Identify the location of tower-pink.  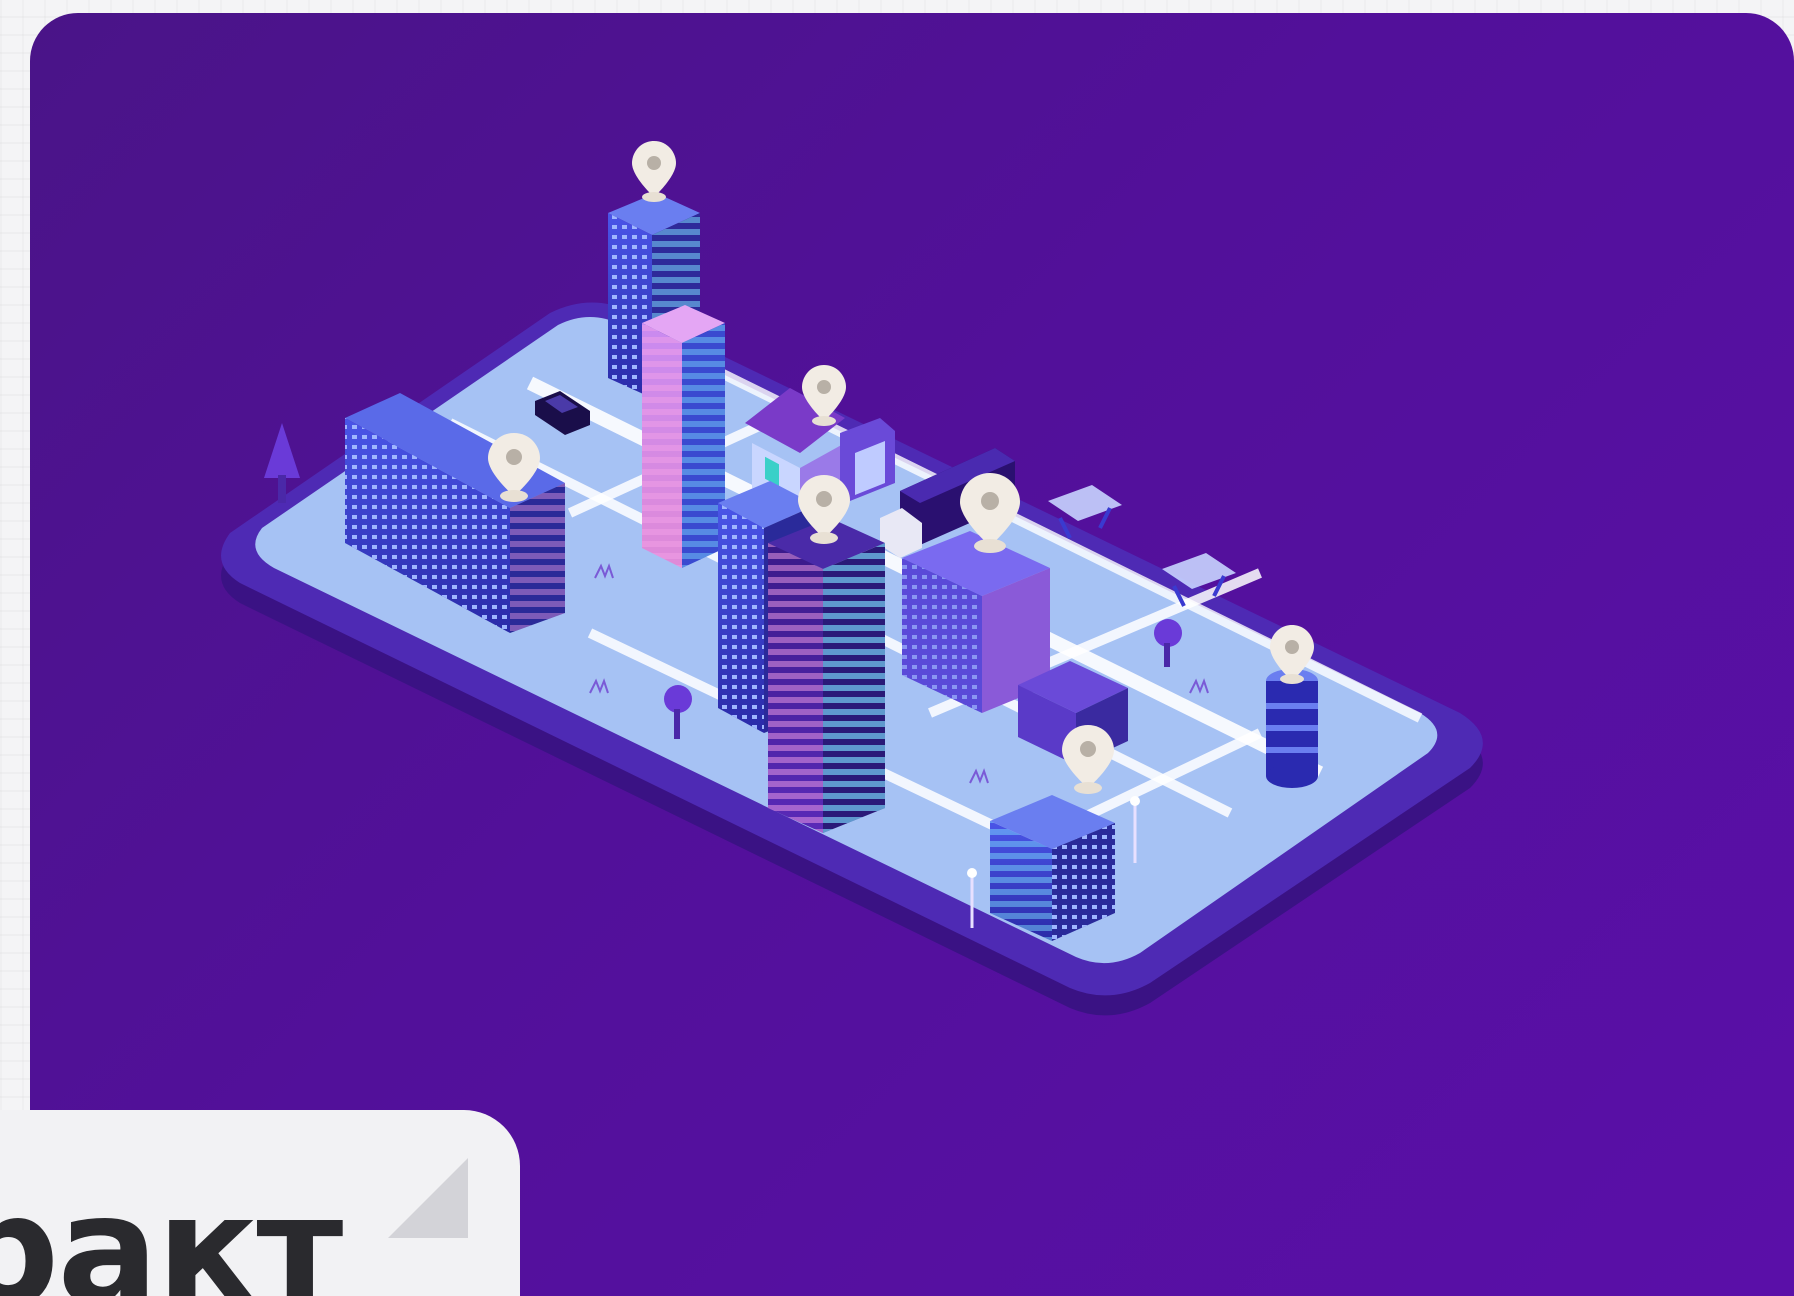
(683, 436).